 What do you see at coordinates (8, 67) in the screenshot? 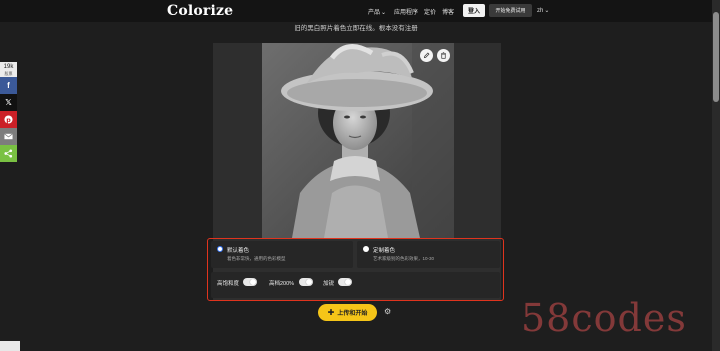
I see `share-count-number: 19k` at bounding box center [8, 67].